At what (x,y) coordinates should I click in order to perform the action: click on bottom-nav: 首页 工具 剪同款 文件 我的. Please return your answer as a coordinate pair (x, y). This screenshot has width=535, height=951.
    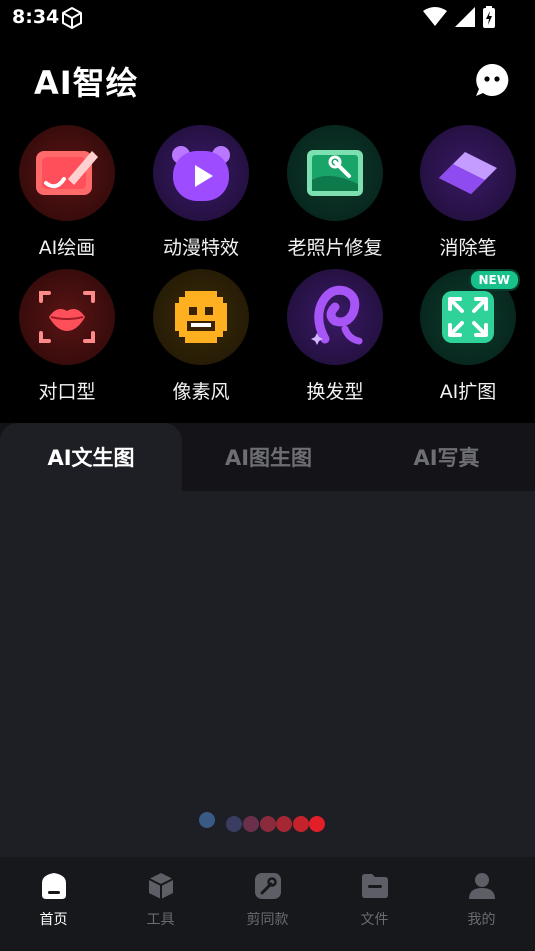
    Looking at the image, I should click on (267, 904).